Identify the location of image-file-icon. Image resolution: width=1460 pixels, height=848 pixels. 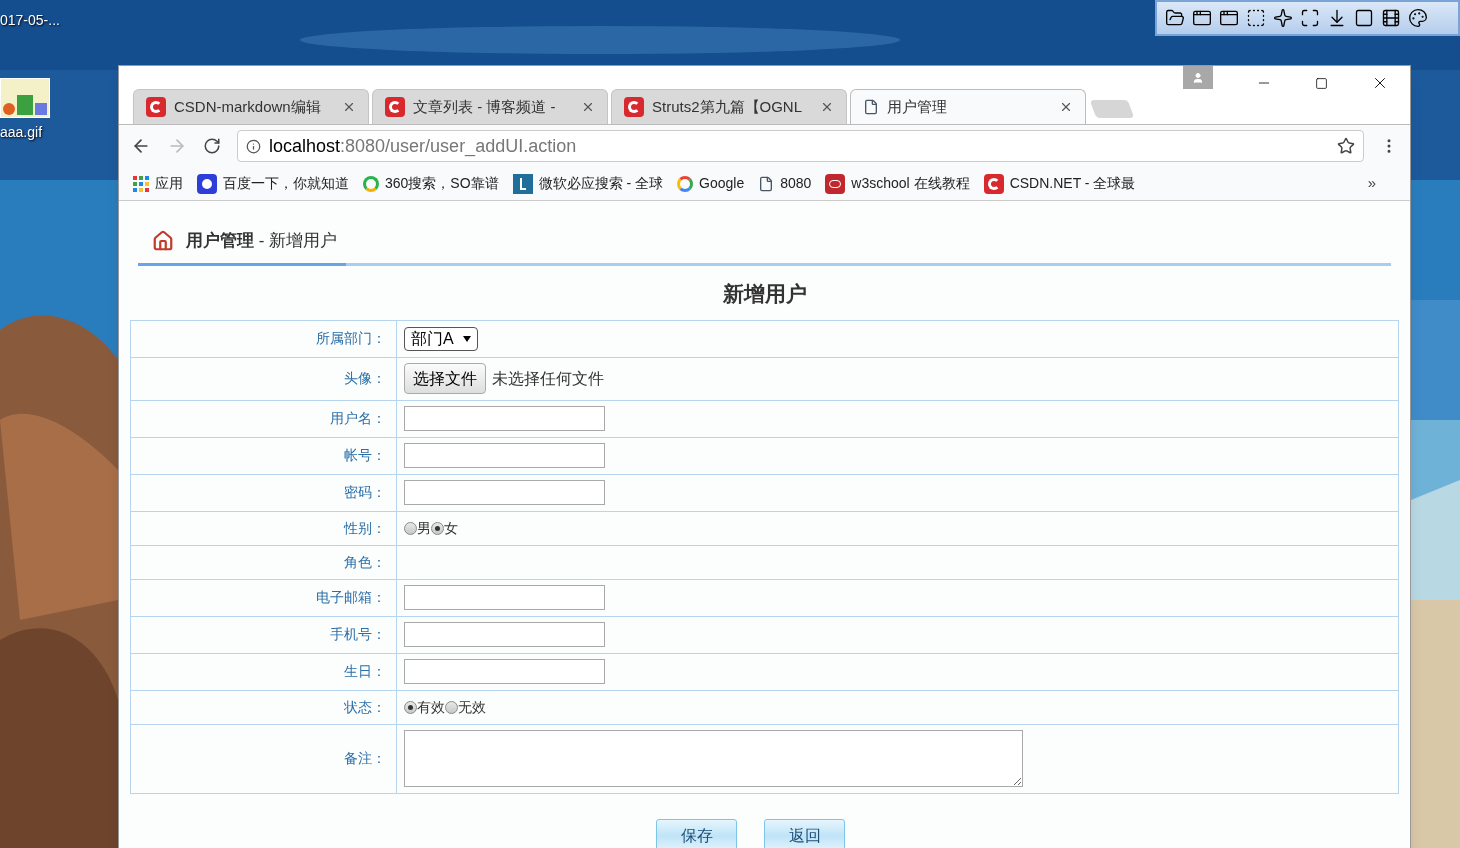
(25, 98).